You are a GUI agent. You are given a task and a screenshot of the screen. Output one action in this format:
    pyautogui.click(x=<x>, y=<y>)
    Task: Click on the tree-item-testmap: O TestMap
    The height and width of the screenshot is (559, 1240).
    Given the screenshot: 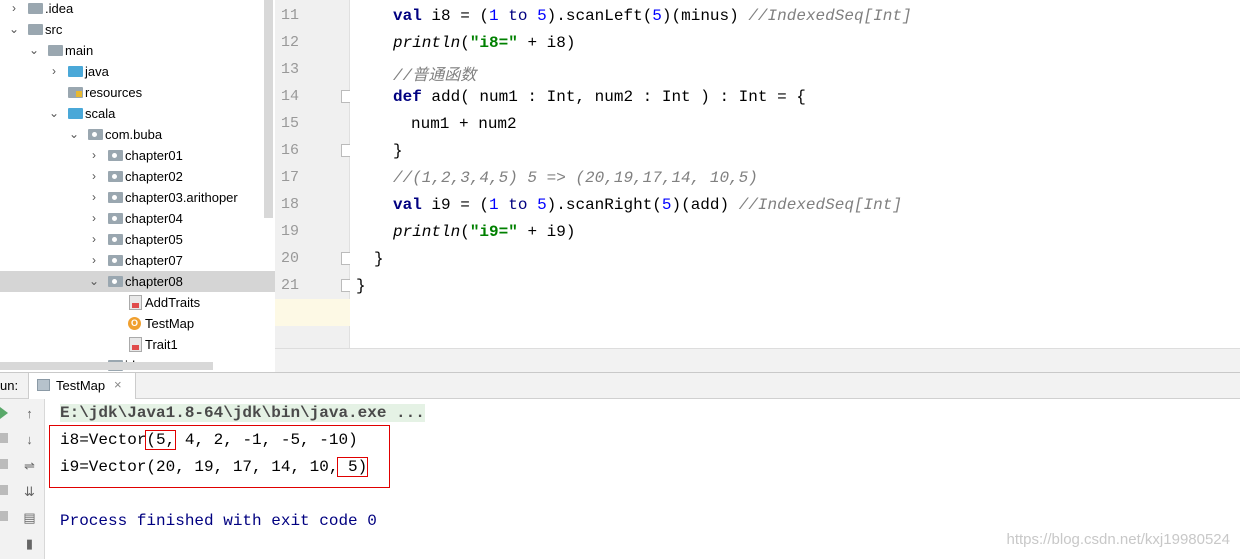 What is the action you would take?
    pyautogui.click(x=137, y=323)
    